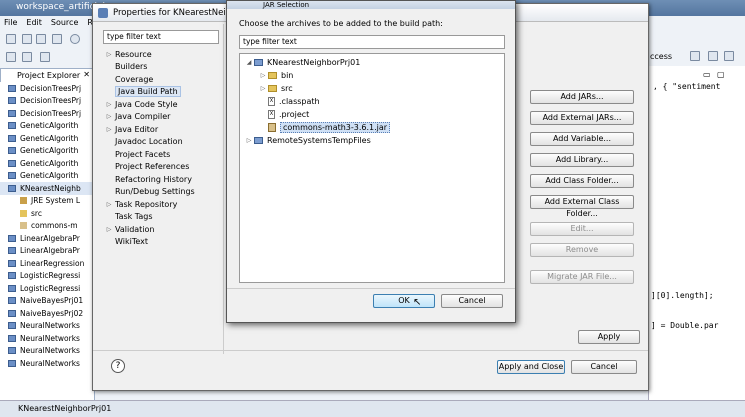 The image size is (745, 417). Describe the element at coordinates (64, 23) in the screenshot. I see `menu-source: Source` at that location.